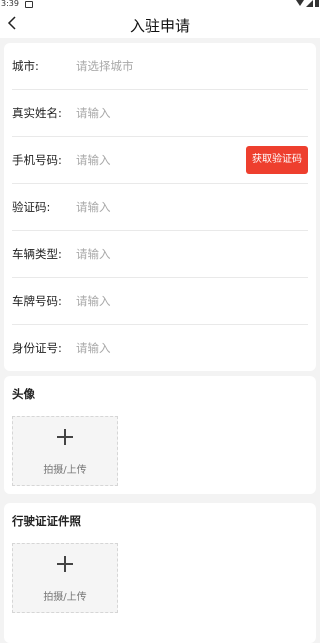 This screenshot has width=320, height=643. Describe the element at coordinates (277, 160) in the screenshot. I see `get-code-button: 获取验证码` at that location.